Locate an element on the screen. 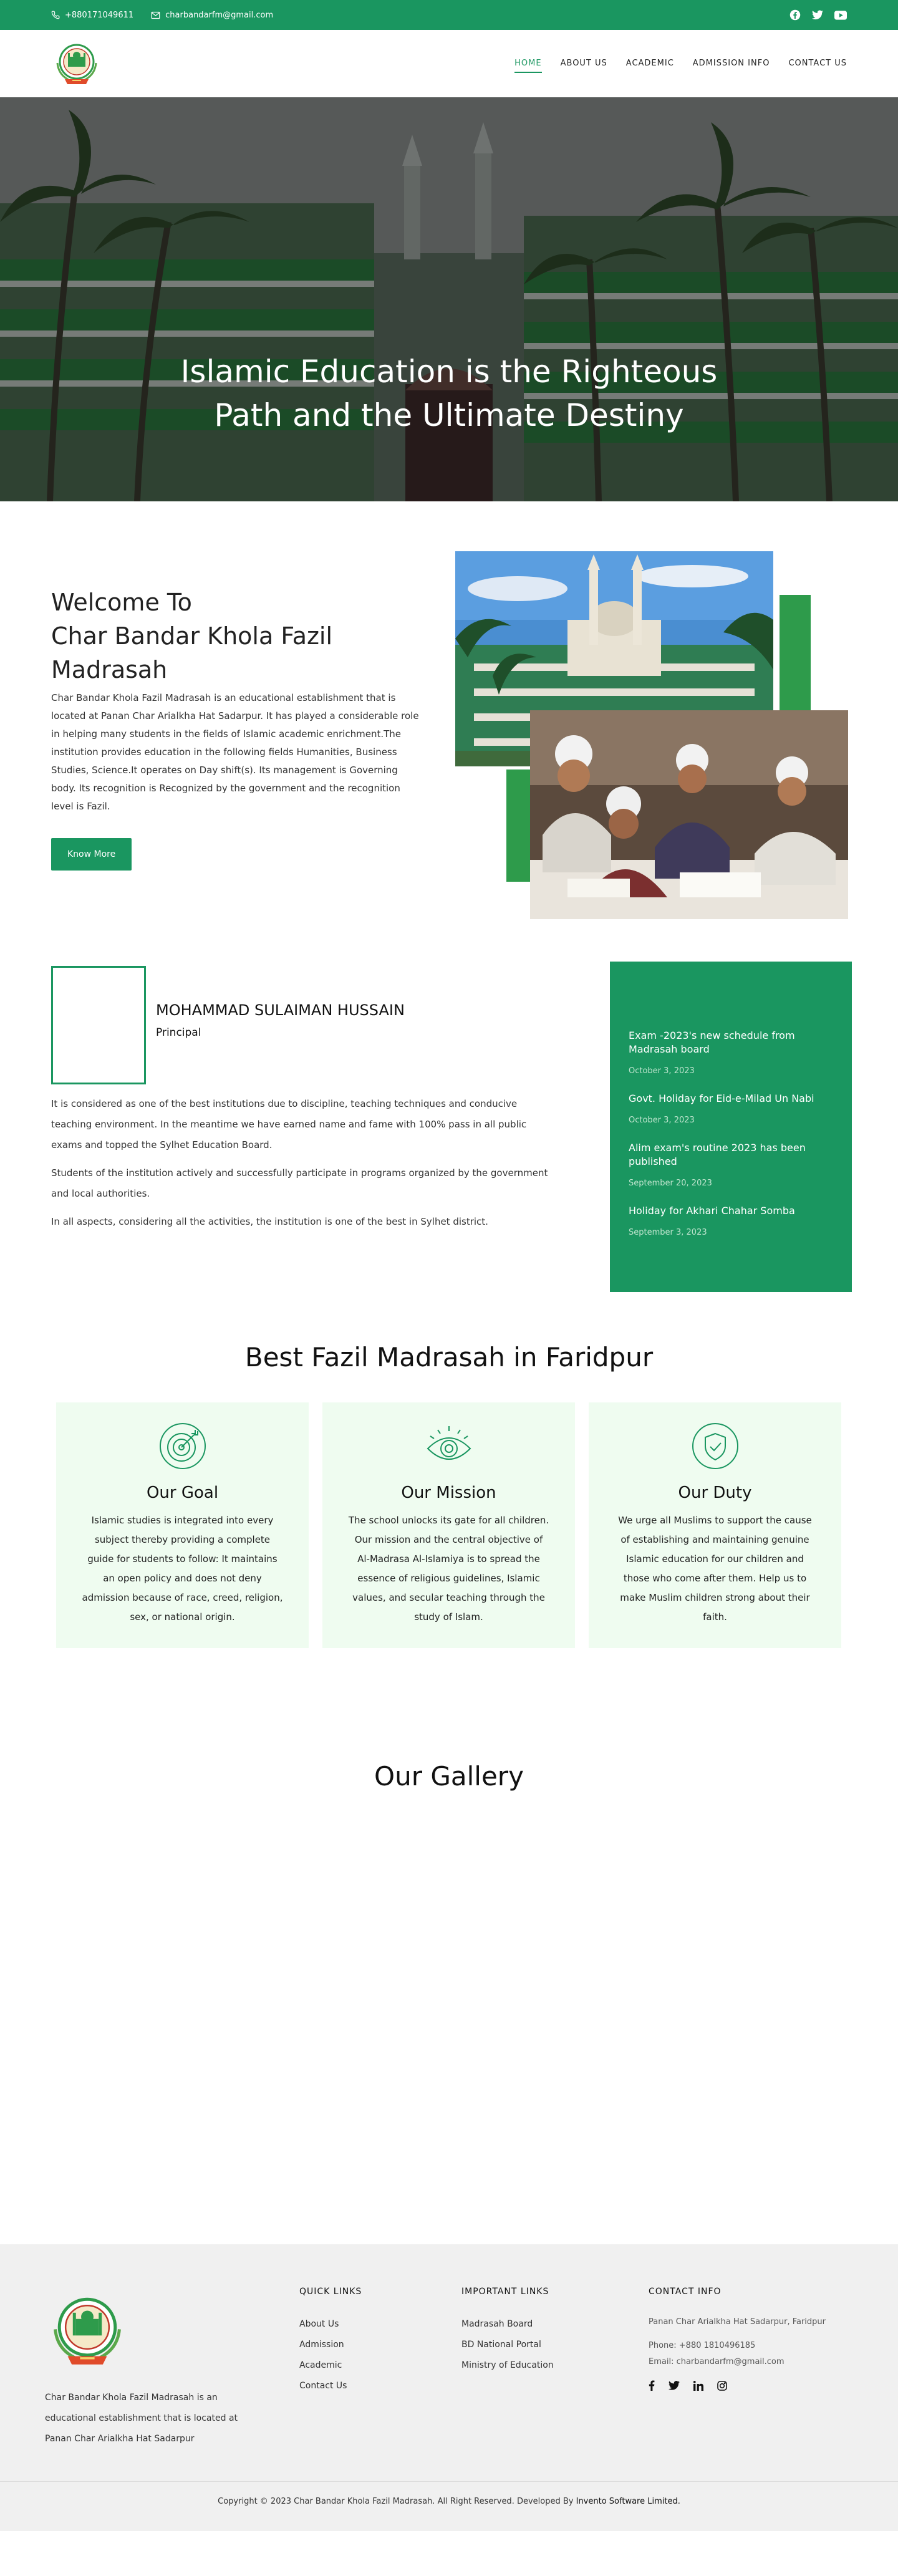 Image resolution: width=898 pixels, height=2576 pixels. footer-link: Academic is located at coordinates (330, 2365).